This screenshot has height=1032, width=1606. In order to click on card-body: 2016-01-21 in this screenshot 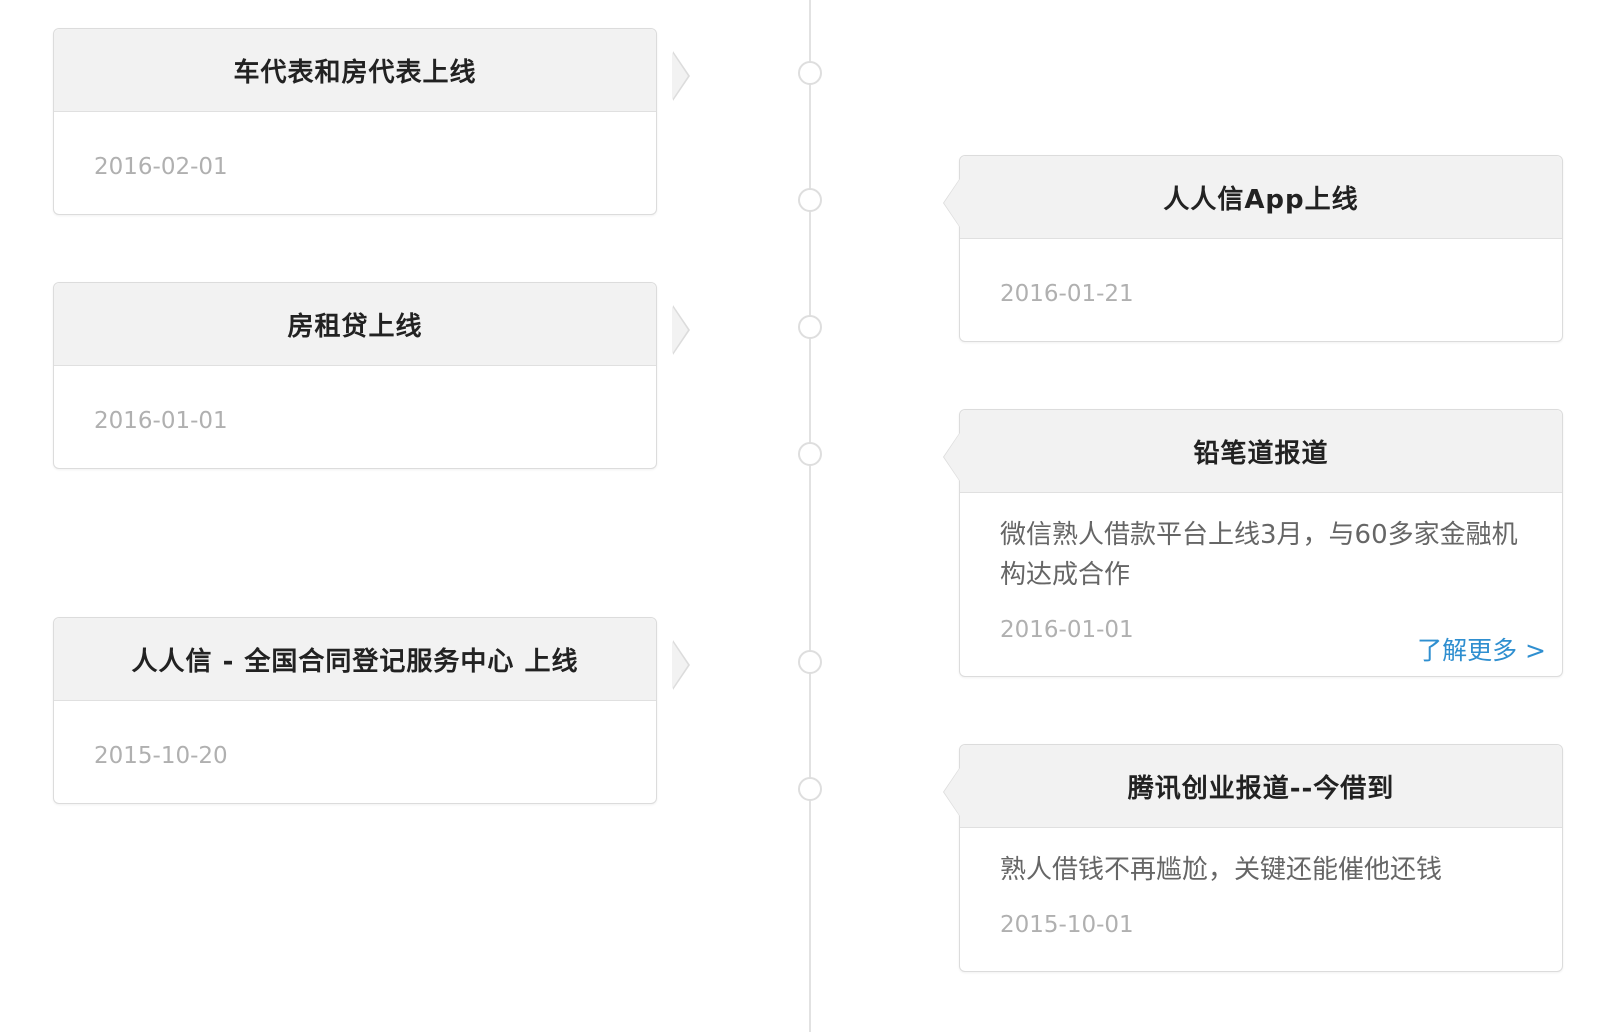, I will do `click(1261, 275)`.